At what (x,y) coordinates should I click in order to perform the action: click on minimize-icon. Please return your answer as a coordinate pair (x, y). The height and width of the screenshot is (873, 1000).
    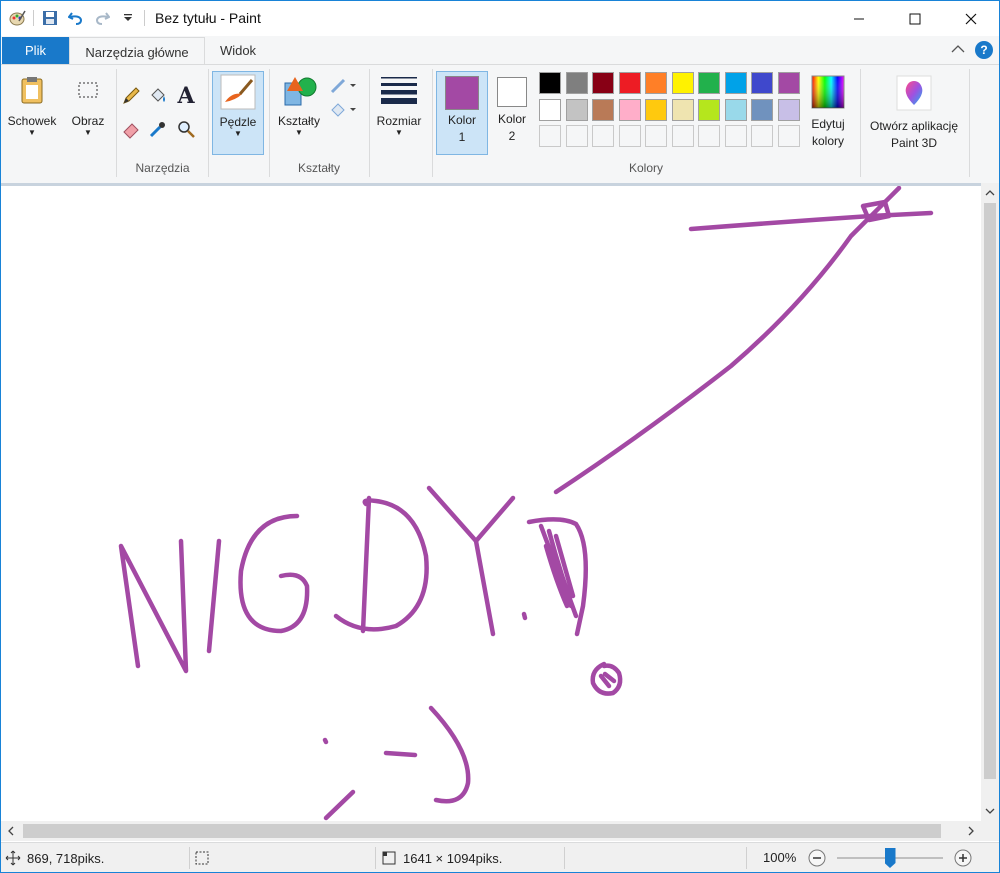
    Looking at the image, I should click on (859, 18).